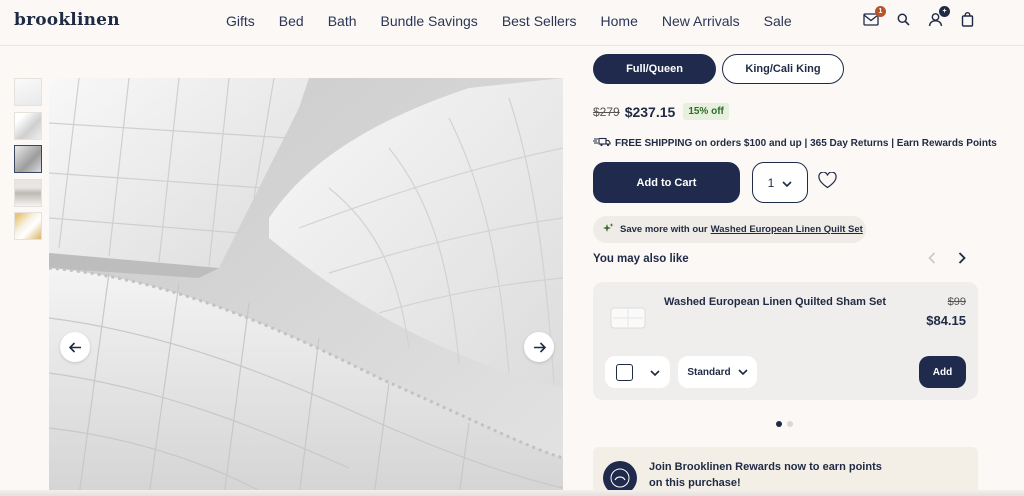 The height and width of the screenshot is (496, 1024). What do you see at coordinates (946, 320) in the screenshot?
I see `recommendation-price: $84.15` at bounding box center [946, 320].